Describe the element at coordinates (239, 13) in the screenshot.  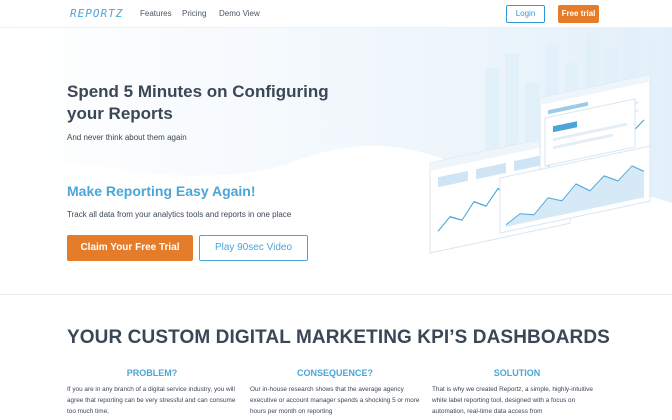
I see `nav-link-demo-view: Demo View` at that location.